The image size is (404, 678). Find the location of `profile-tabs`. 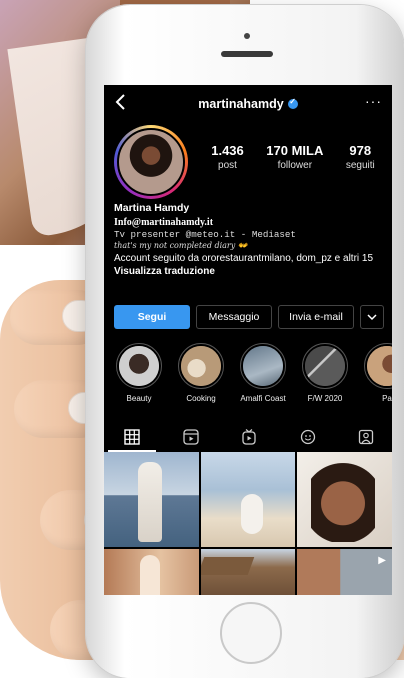

profile-tabs is located at coordinates (248, 437).